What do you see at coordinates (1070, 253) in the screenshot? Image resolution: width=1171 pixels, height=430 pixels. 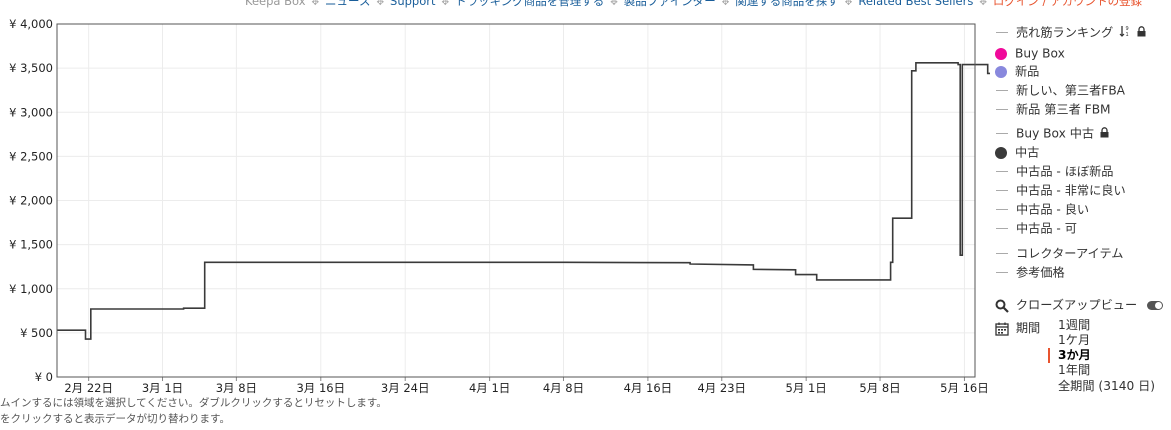 I see `legend-label: コレクターアイテム` at bounding box center [1070, 253].